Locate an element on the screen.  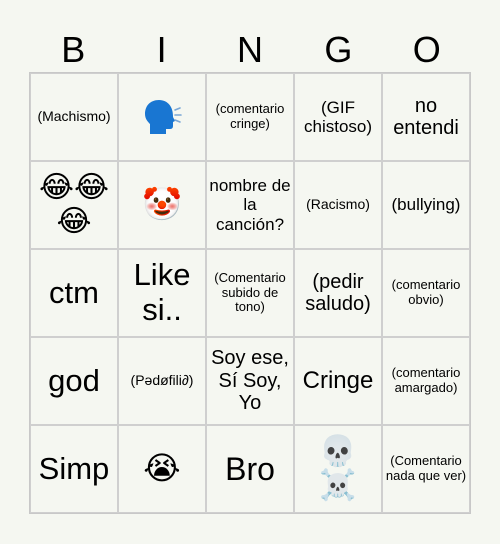
bingo-cell: Like si.. is located at coordinates (162, 293).